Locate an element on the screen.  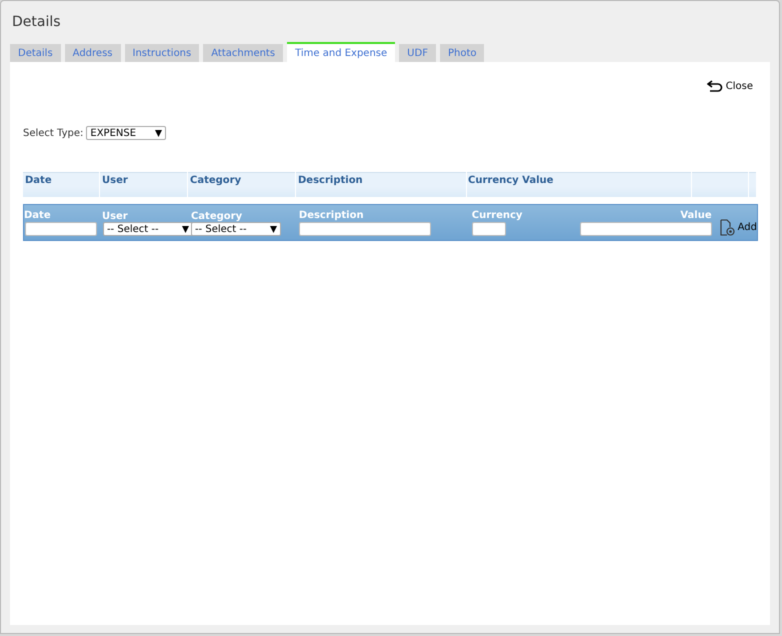
category-dropdown: -- Select -- is located at coordinates (235, 229).